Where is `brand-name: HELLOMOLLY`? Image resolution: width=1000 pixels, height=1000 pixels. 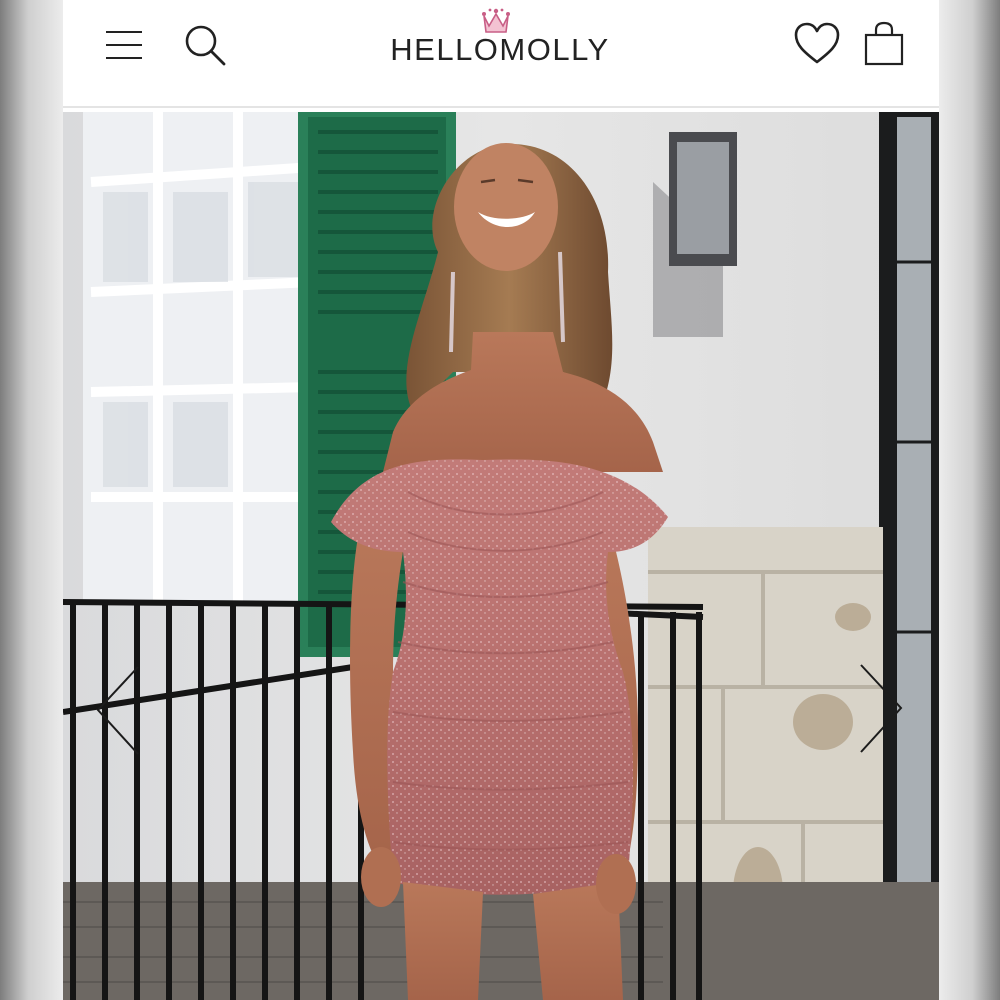 brand-name: HELLOMOLLY is located at coordinates (500, 49).